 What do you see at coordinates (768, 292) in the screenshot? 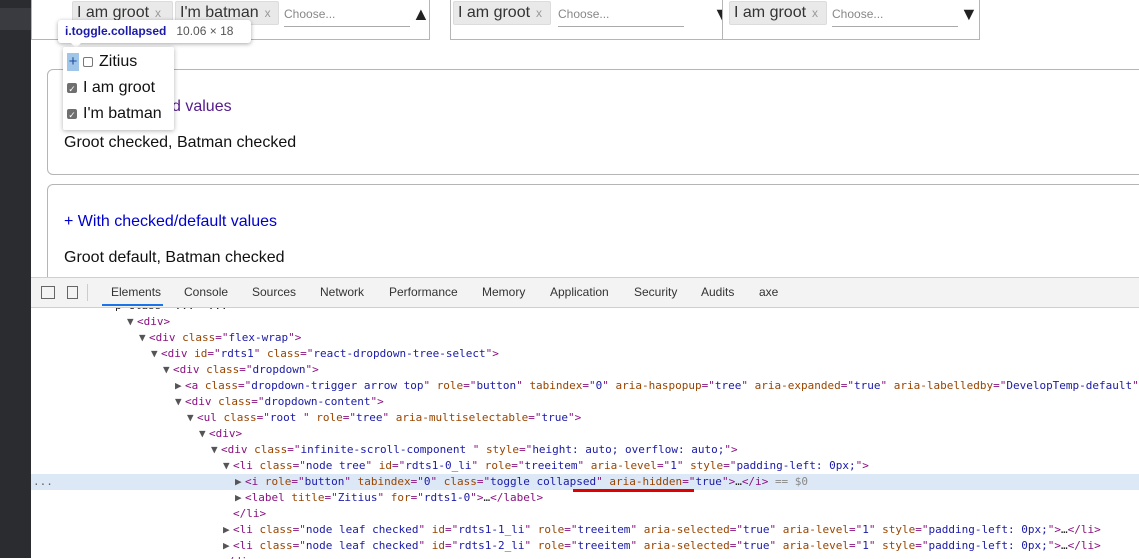
I see `tab-axe: axe` at bounding box center [768, 292].